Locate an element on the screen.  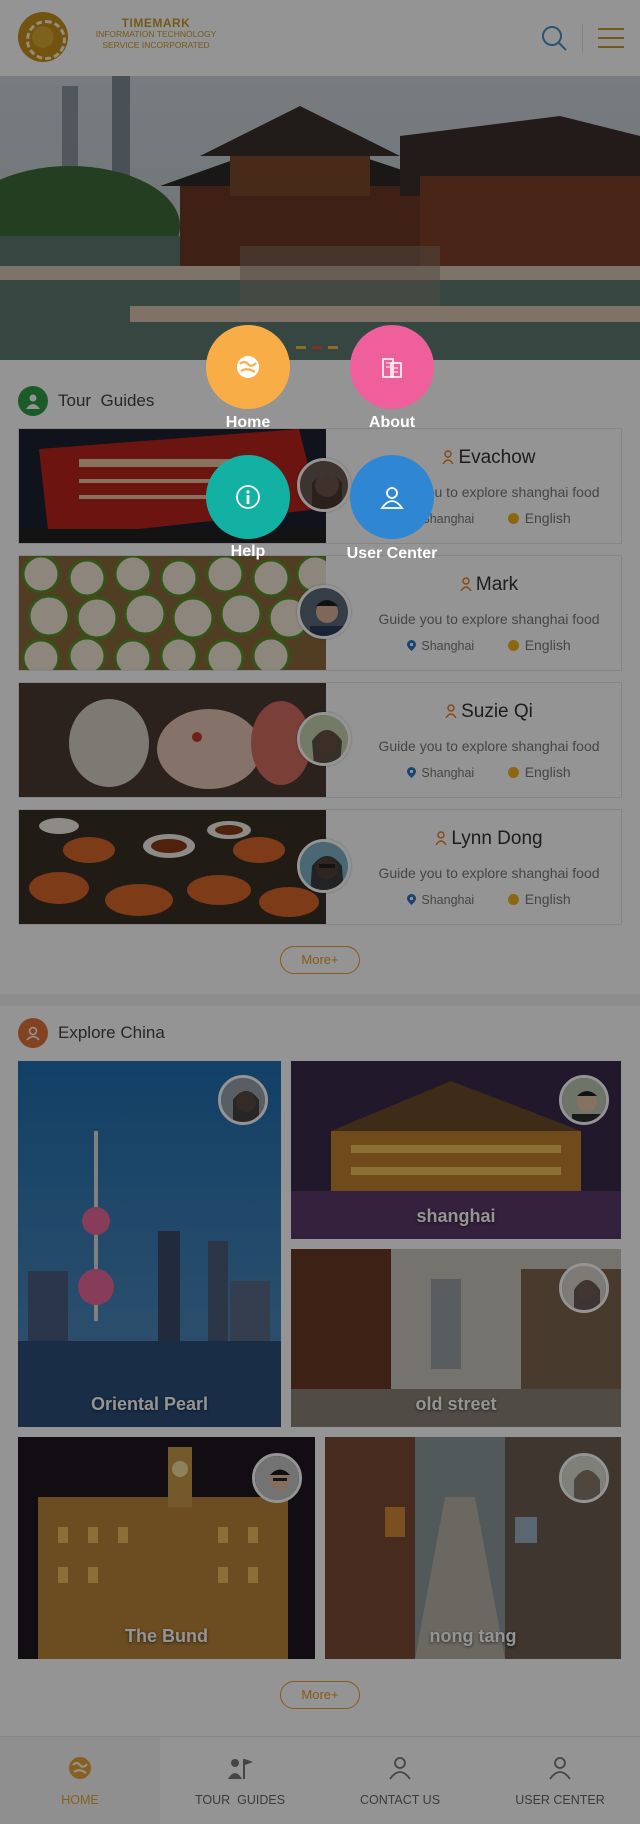
home-globe-icon is located at coordinates (248, 367).